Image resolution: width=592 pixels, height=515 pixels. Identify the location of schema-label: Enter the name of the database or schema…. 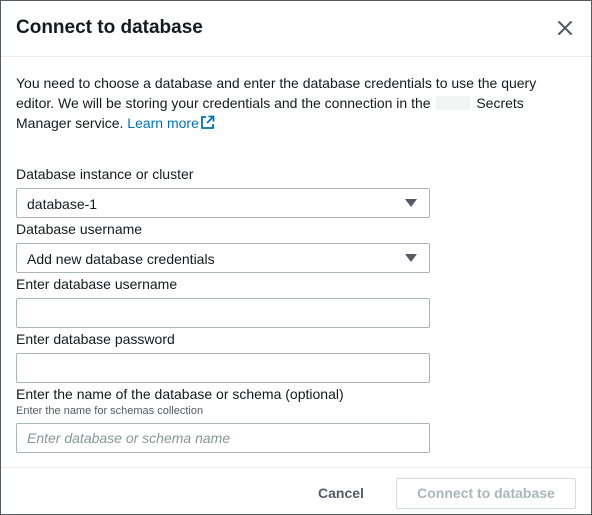
(180, 394).